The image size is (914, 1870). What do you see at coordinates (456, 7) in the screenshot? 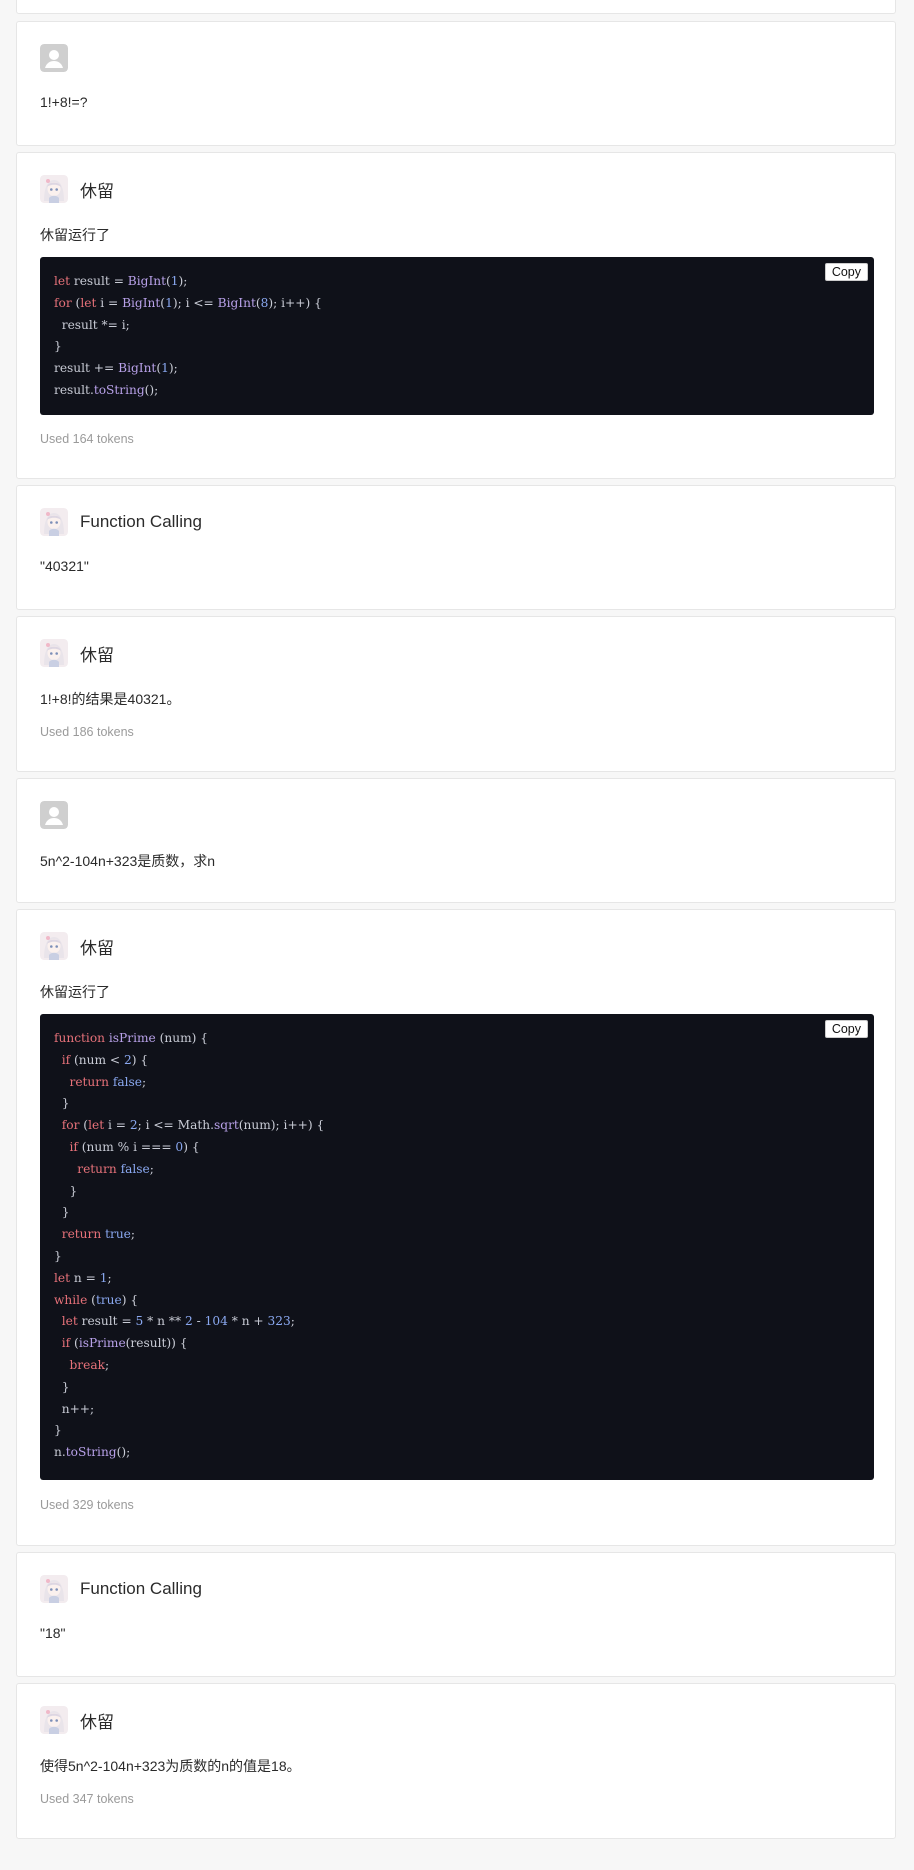
I see `message-card-partial` at bounding box center [456, 7].